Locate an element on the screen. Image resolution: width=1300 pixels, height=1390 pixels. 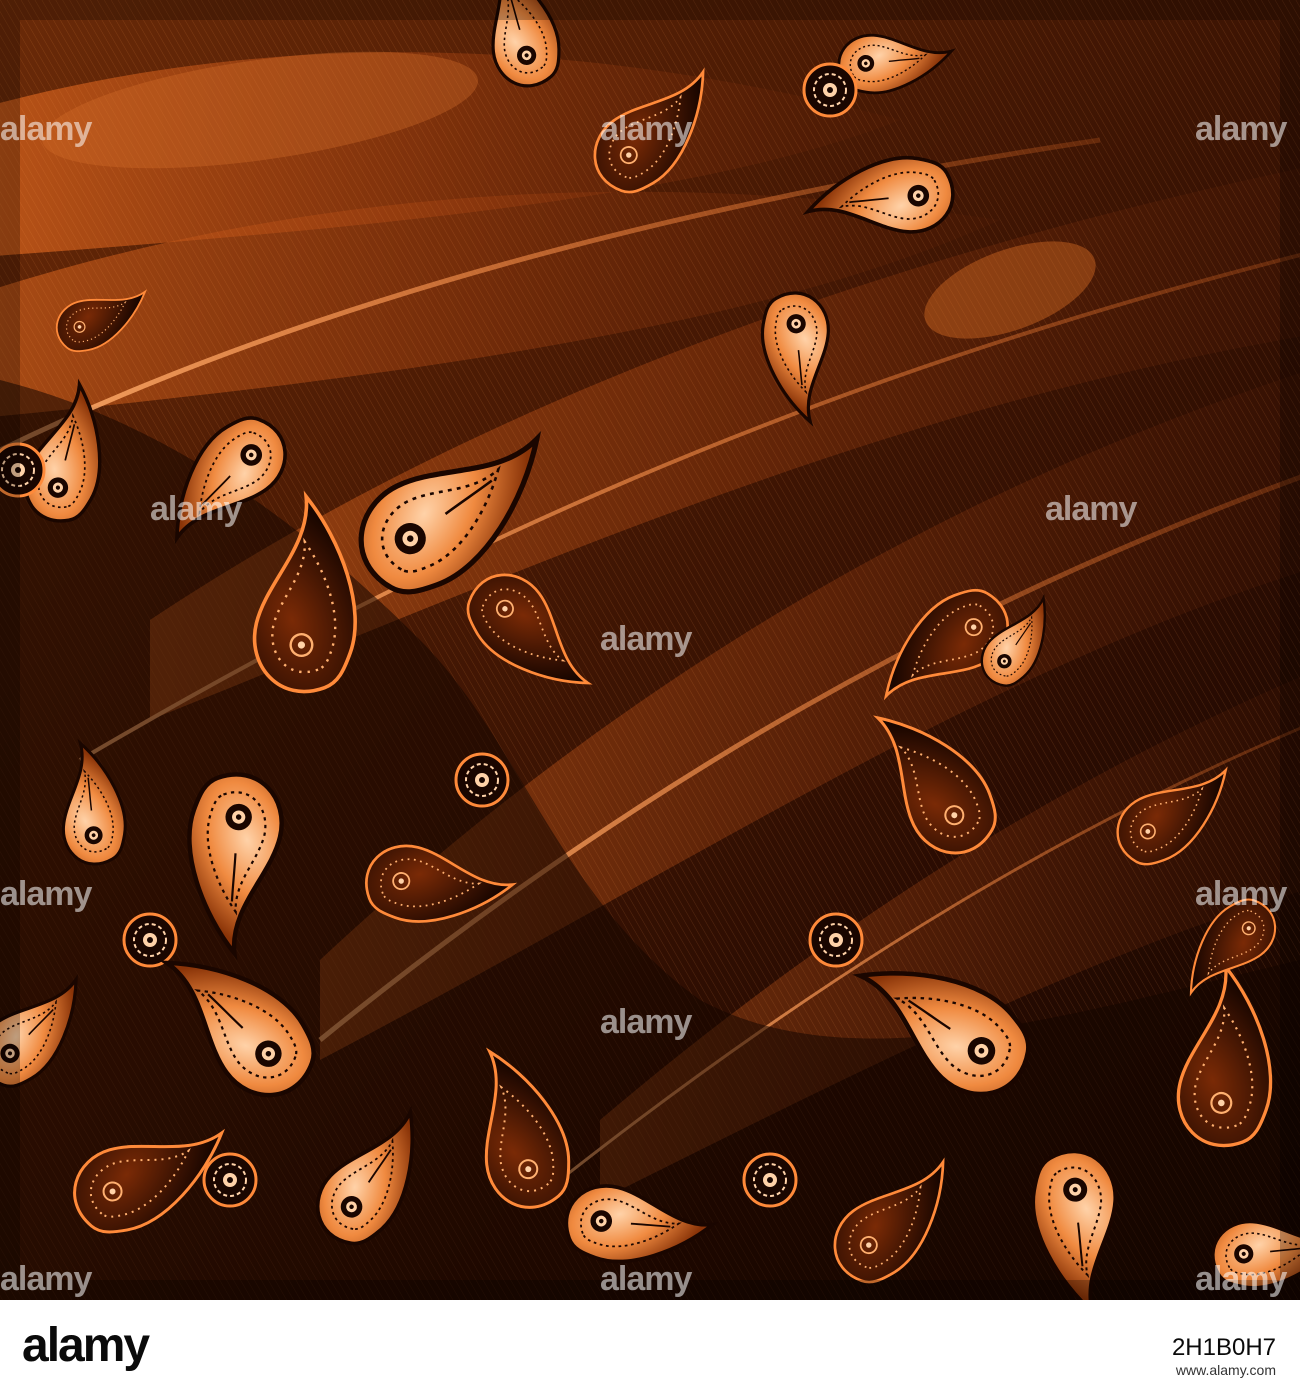
image-id-block: 2H1B0H7 www.alamy.com is located at coordinates (1224, 1356).